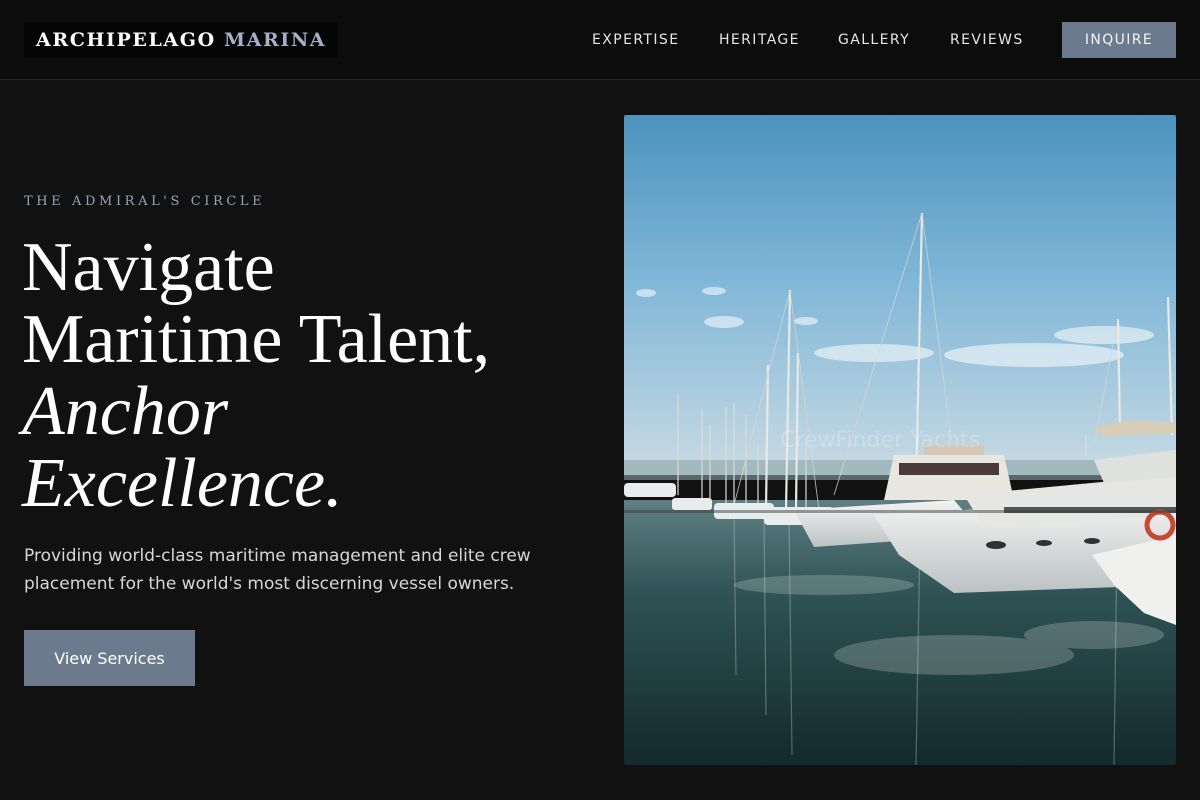 The height and width of the screenshot is (800, 1200). Describe the element at coordinates (125, 411) in the screenshot. I see `headline-line-3: Anchor` at that location.